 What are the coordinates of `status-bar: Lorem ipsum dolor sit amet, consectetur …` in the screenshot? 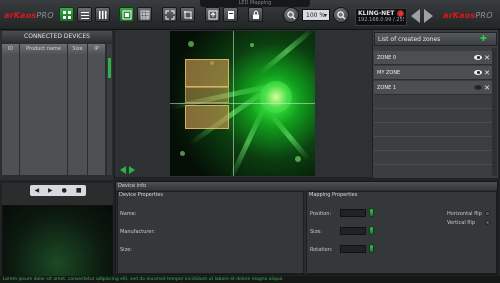 It's located at (250, 279).